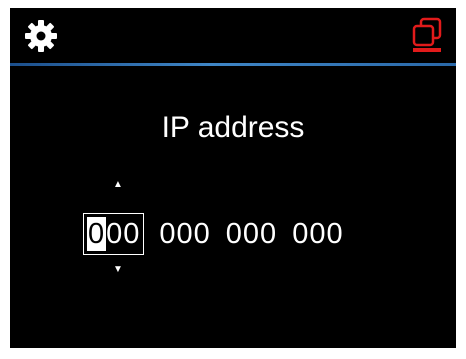 Image resolution: width=466 pixels, height=359 pixels. I want to click on digit-cursor: 0, so click(97, 234).